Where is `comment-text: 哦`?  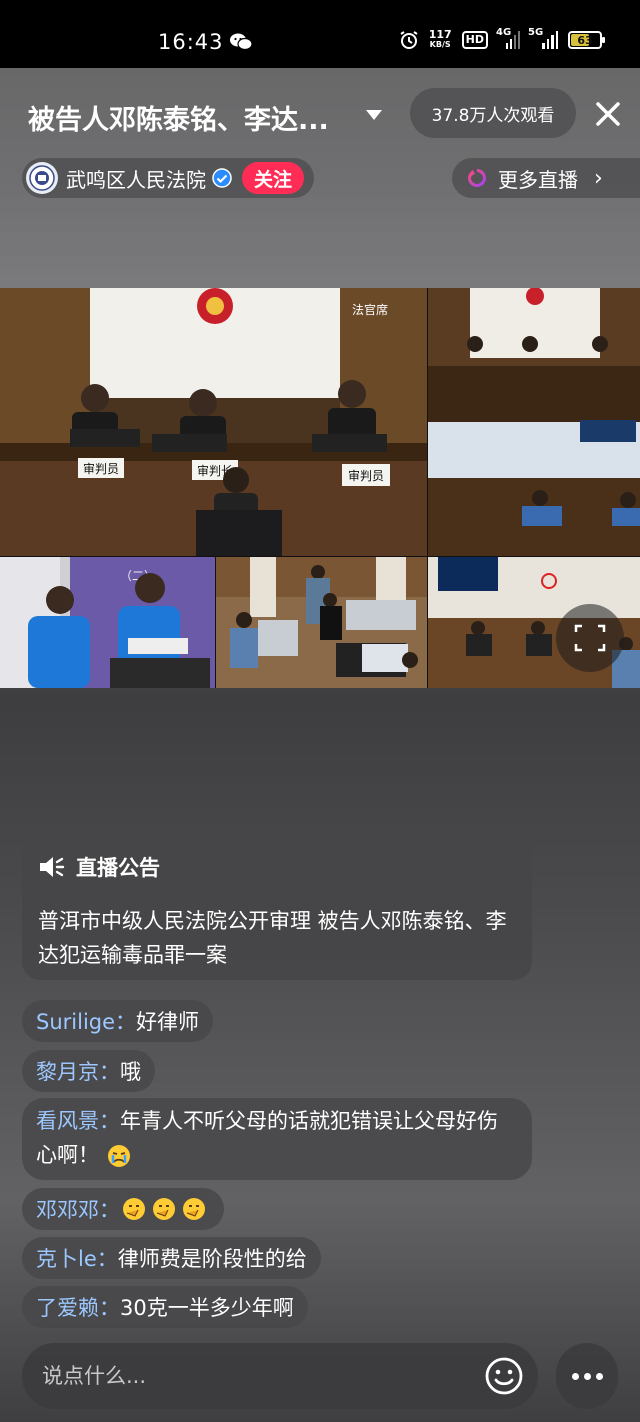
comment-text: 哦 is located at coordinates (130, 1072).